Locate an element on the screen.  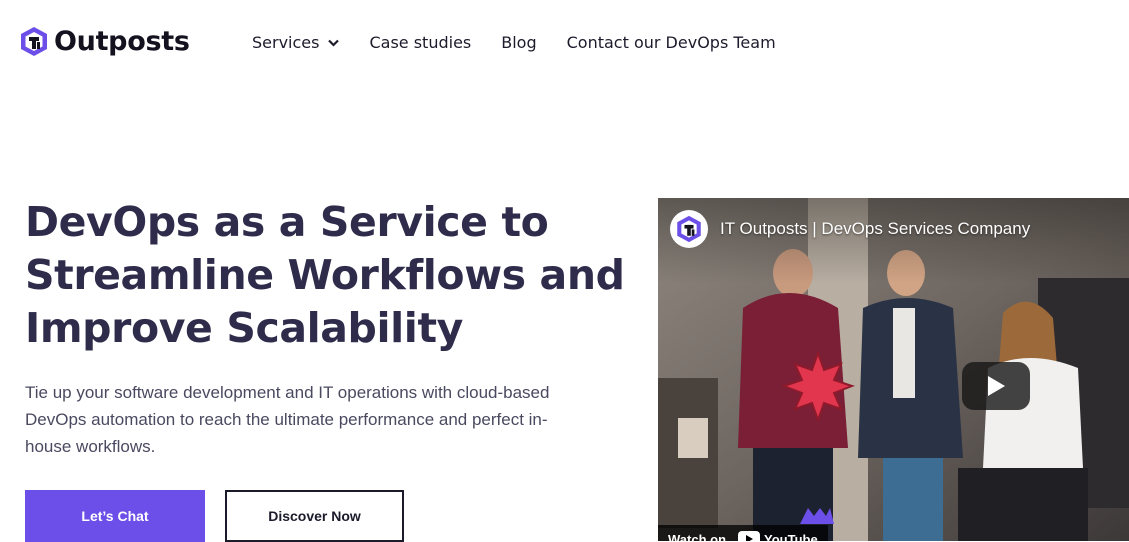
discover-now-button: Discover Now is located at coordinates (314, 516).